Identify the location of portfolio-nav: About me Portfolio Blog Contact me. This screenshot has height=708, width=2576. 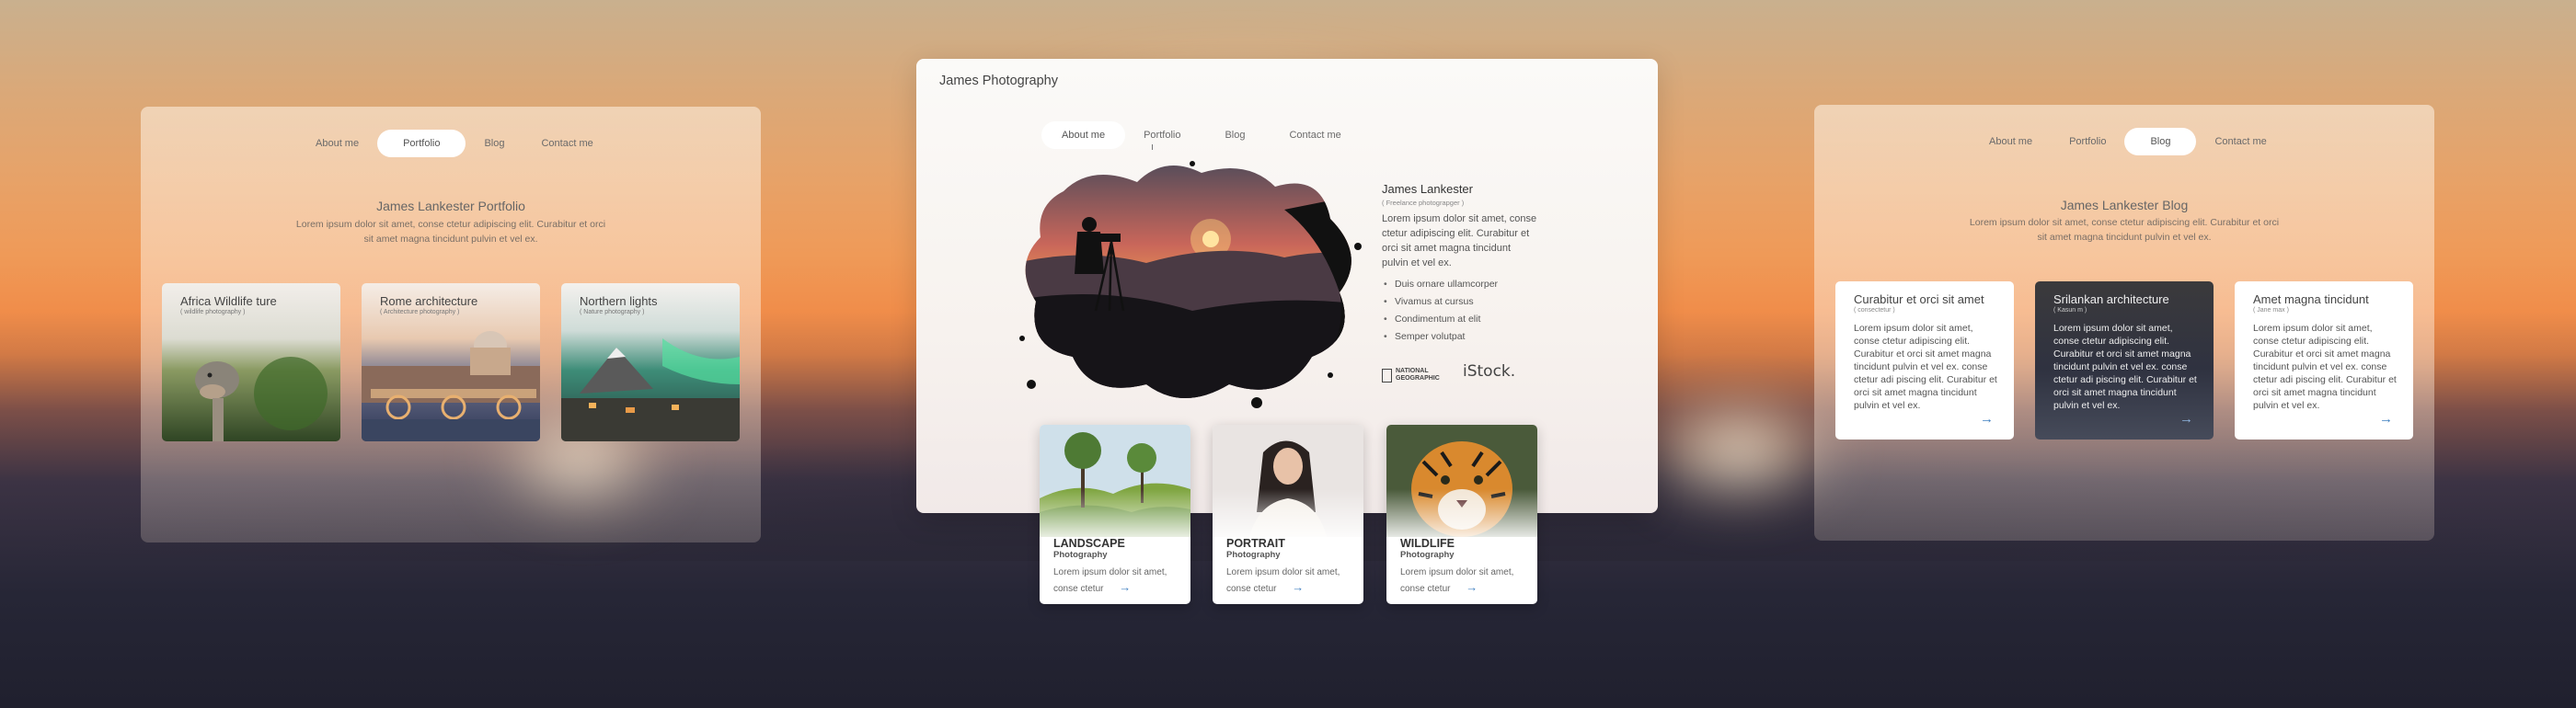
(454, 143).